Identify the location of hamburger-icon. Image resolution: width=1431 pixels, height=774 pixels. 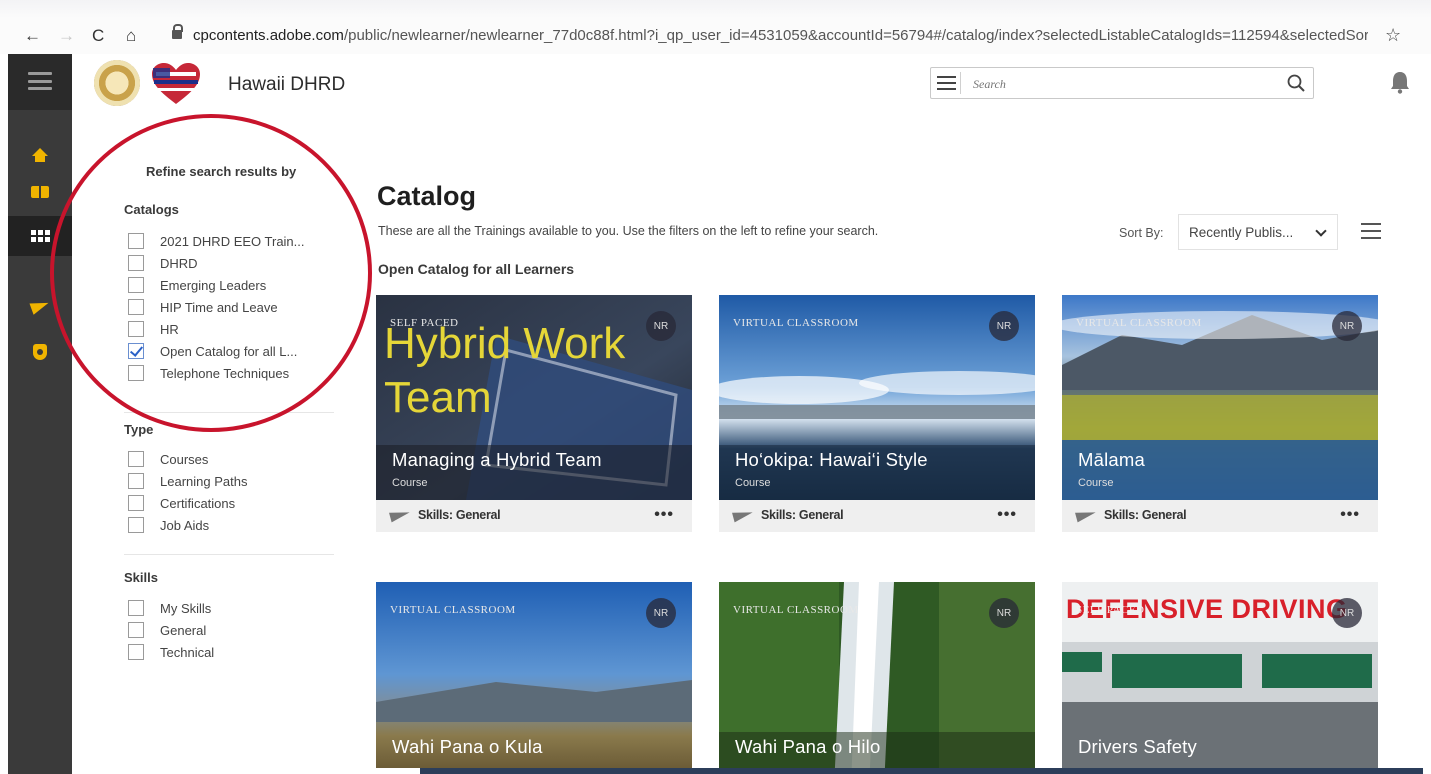
(40, 81).